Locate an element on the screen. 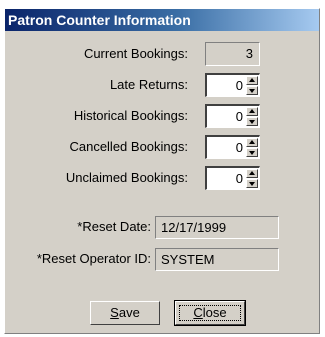 Image resolution: width=325 pixels, height=337 pixels. late-returns-value: 0 is located at coordinates (239, 85).